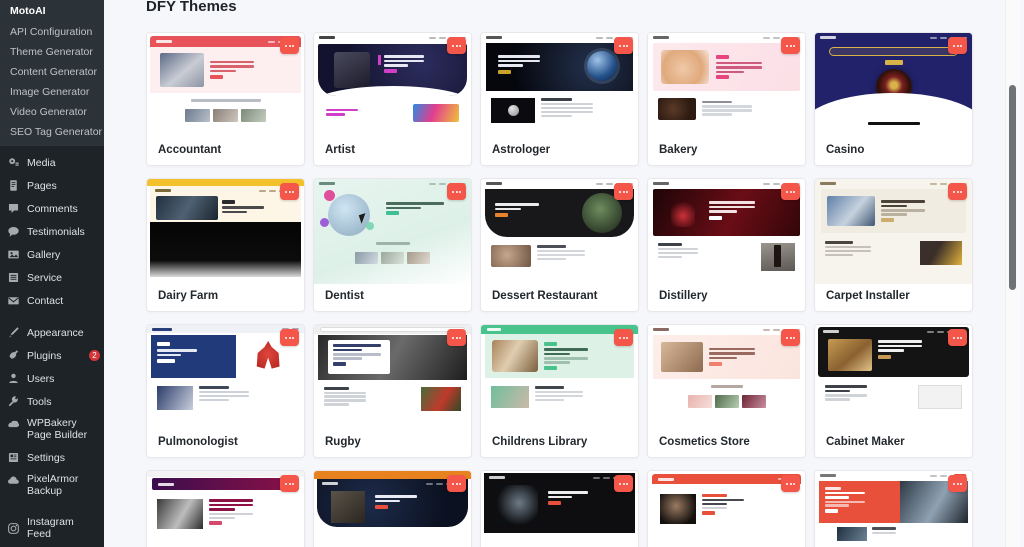 This screenshot has width=1024, height=547. I want to click on theme-card-title: Artist, so click(340, 150).